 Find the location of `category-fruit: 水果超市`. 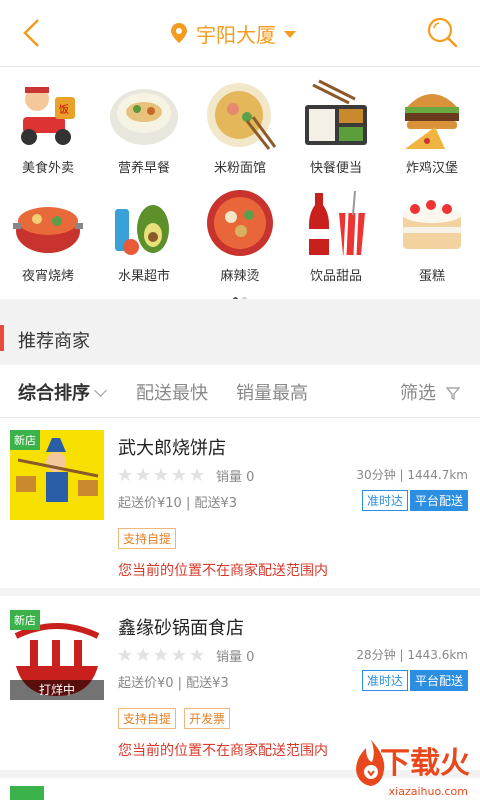

category-fruit: 水果超市 is located at coordinates (144, 234).